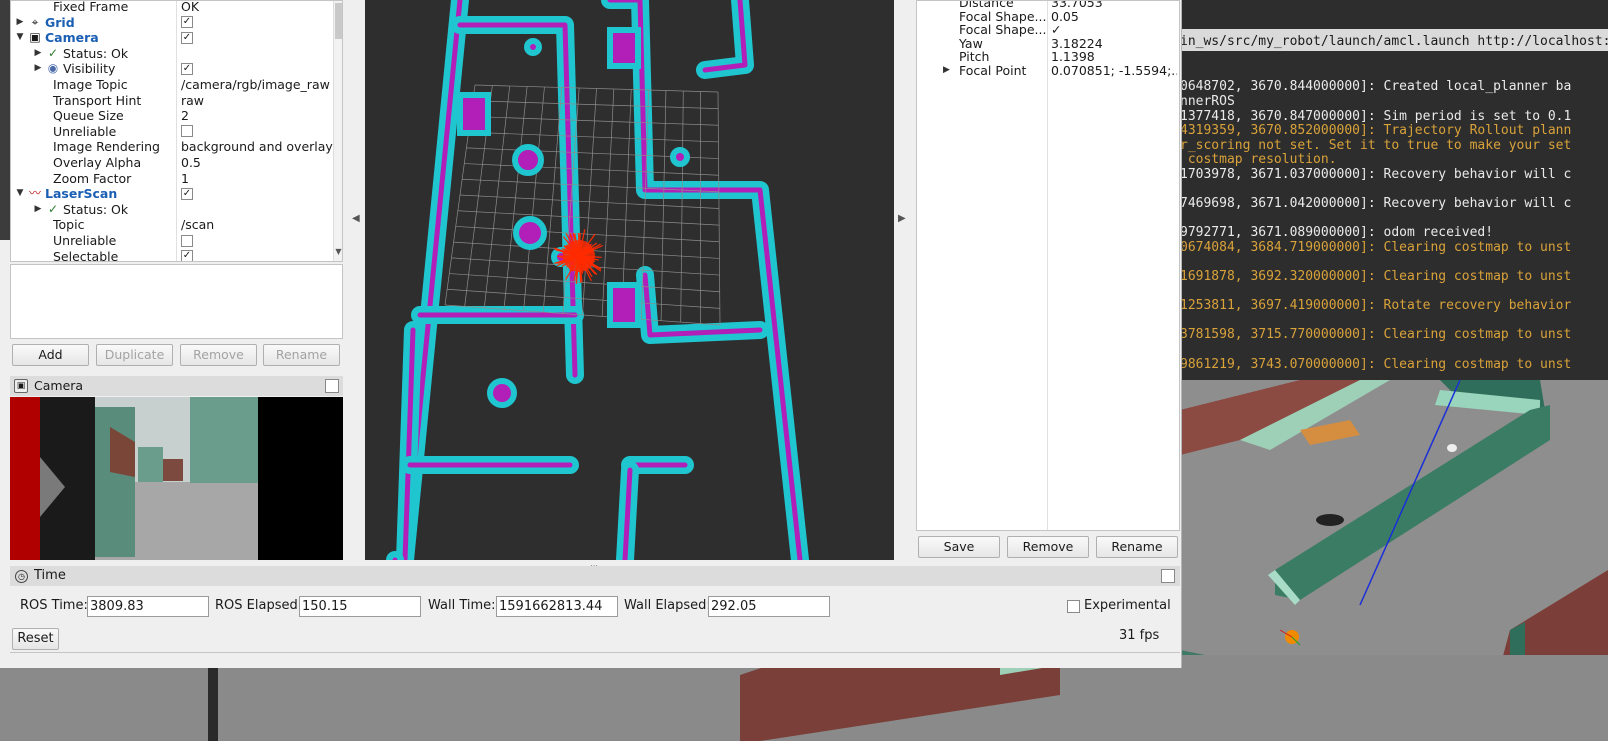  What do you see at coordinates (1048, 30) in the screenshot?
I see `view-property-row: Focal Shape... ✓` at bounding box center [1048, 30].